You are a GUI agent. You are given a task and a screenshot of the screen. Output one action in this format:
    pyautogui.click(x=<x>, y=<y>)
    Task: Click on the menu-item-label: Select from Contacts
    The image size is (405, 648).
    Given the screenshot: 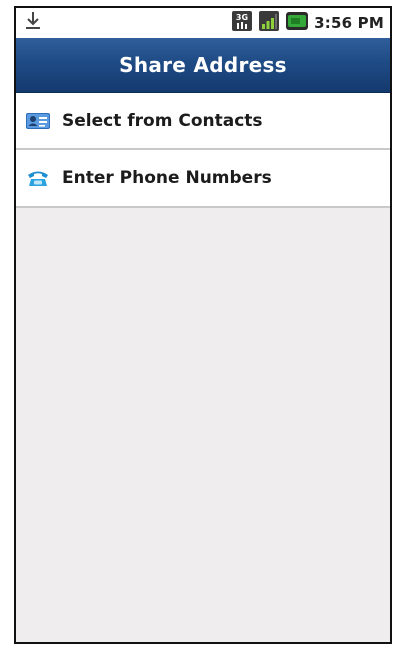 What is the action you would take?
    pyautogui.click(x=162, y=120)
    